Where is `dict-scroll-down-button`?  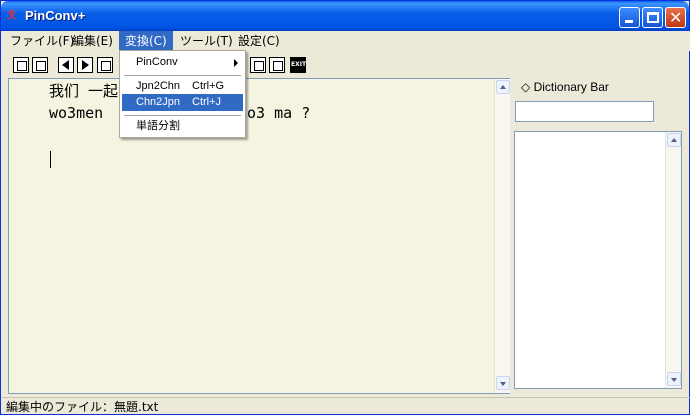
dict-scroll-down-button is located at coordinates (674, 379).